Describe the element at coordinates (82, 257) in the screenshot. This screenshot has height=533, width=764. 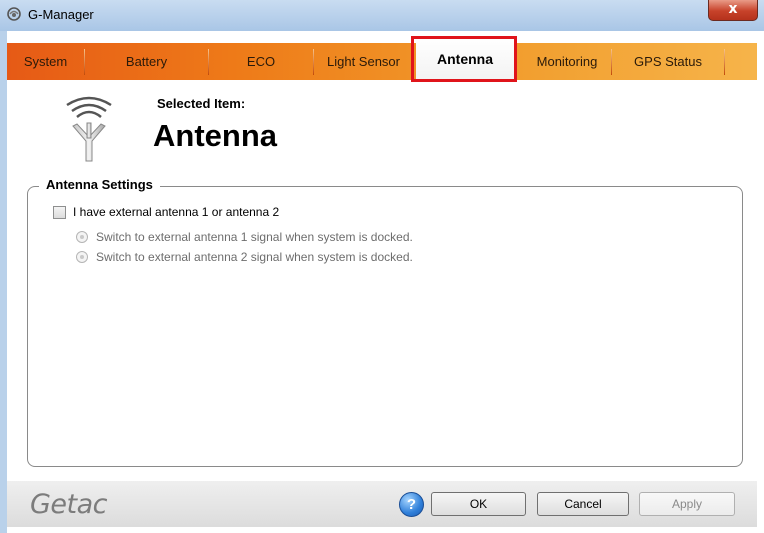
I see `antenna-2-radio` at that location.